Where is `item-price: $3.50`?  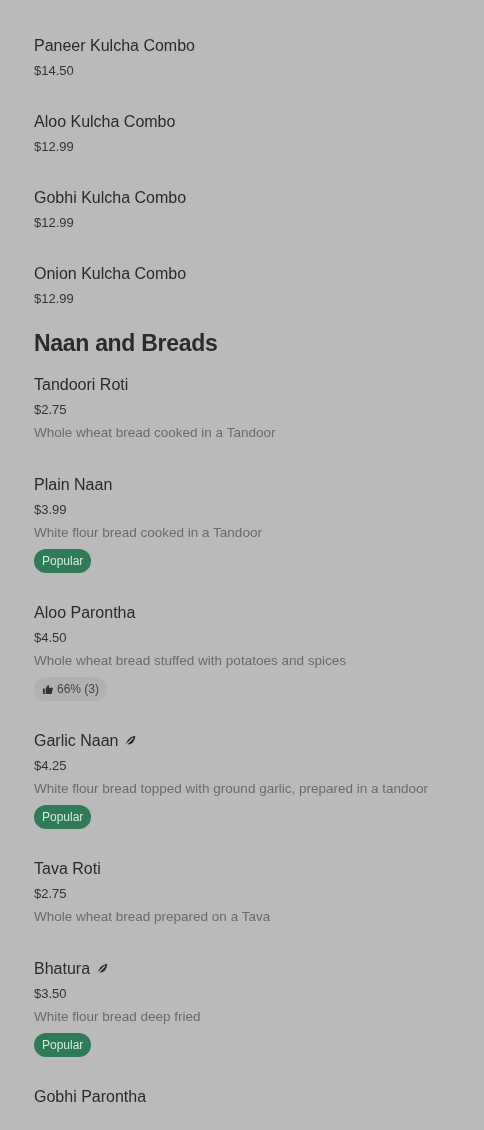 item-price: $3.50 is located at coordinates (51, 994).